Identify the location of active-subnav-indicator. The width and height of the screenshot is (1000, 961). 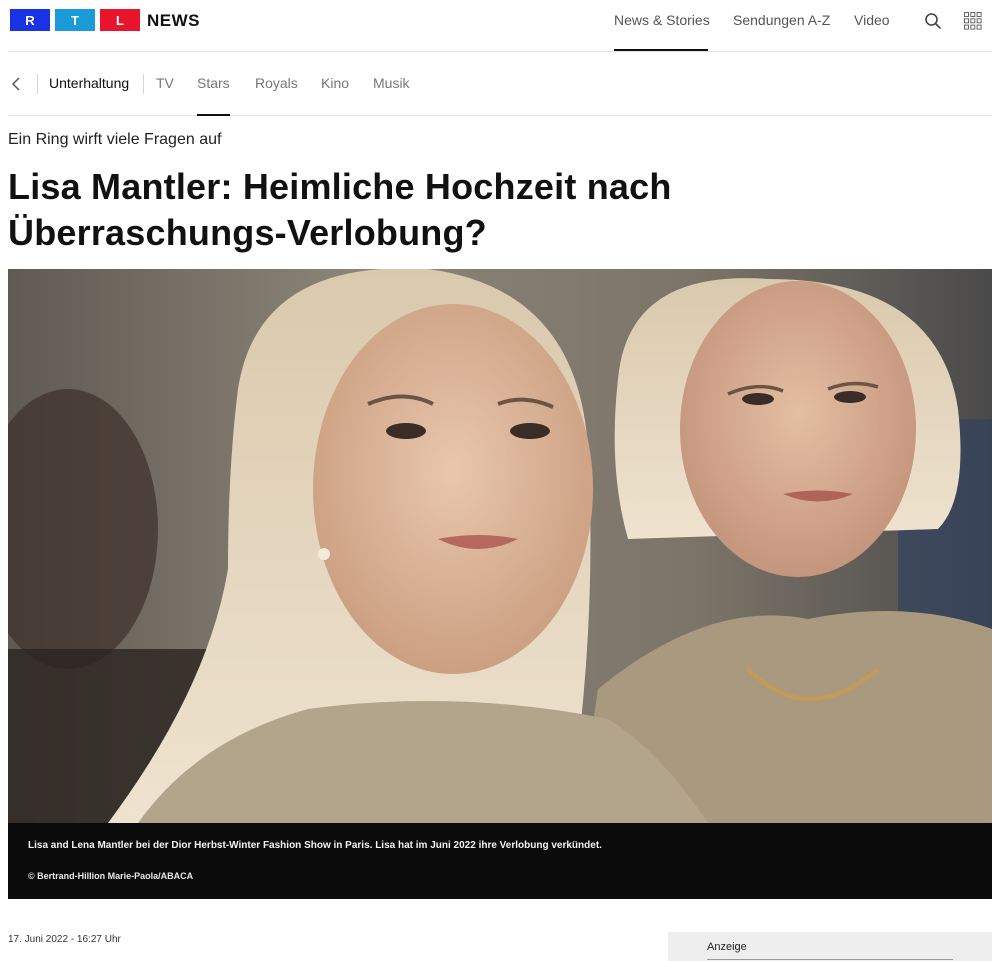
(213, 115).